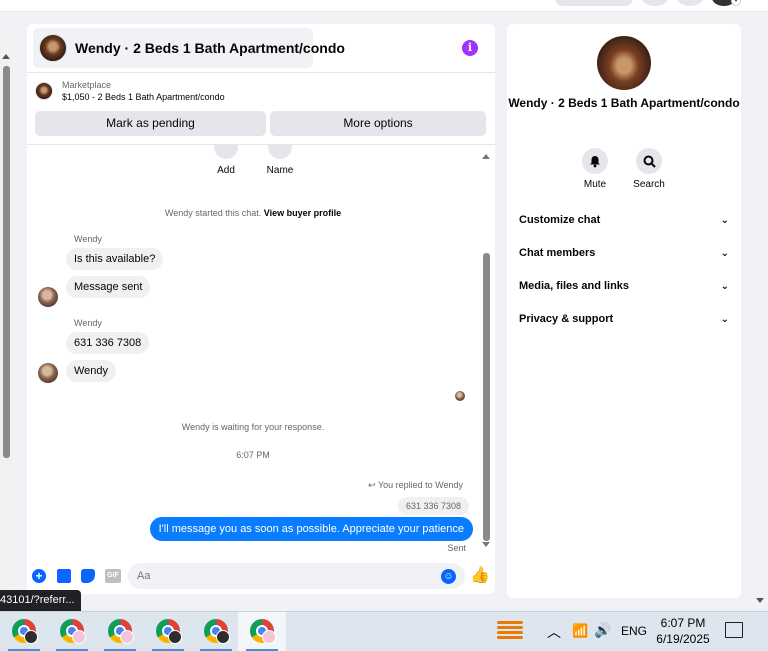  Describe the element at coordinates (253, 427) in the screenshot. I see `waiting-notice: Wendy is waiting for your response.` at that location.